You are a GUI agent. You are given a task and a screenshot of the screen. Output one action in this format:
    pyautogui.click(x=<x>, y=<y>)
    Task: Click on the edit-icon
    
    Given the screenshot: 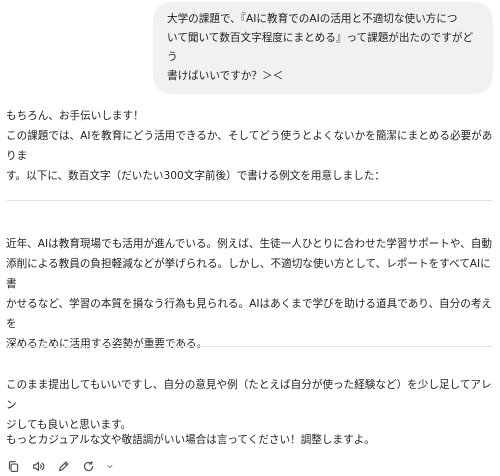 What is the action you would take?
    pyautogui.click(x=63, y=465)
    